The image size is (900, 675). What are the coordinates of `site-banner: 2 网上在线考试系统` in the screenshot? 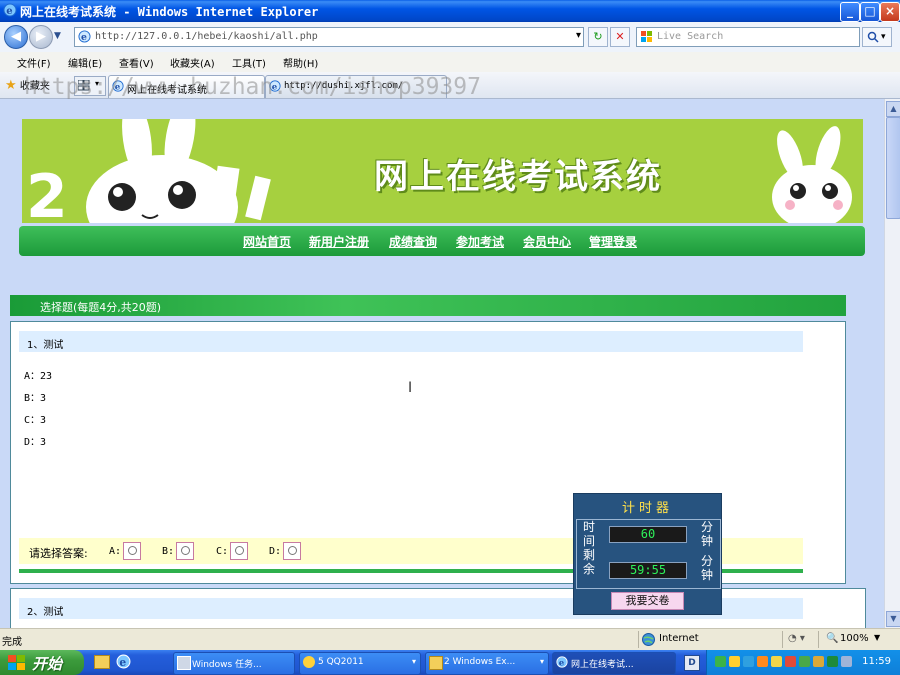 It's located at (442, 171).